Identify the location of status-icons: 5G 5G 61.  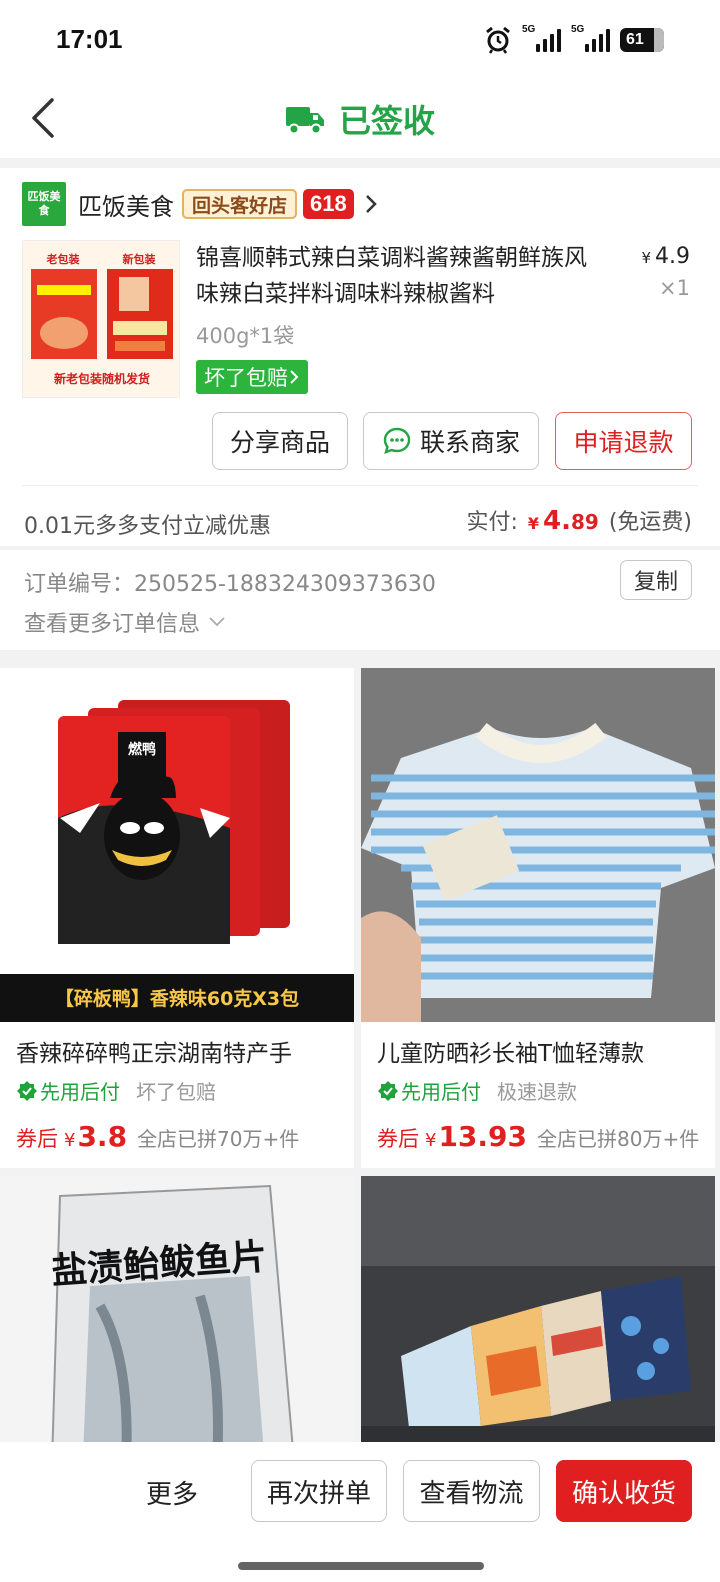
(574, 39).